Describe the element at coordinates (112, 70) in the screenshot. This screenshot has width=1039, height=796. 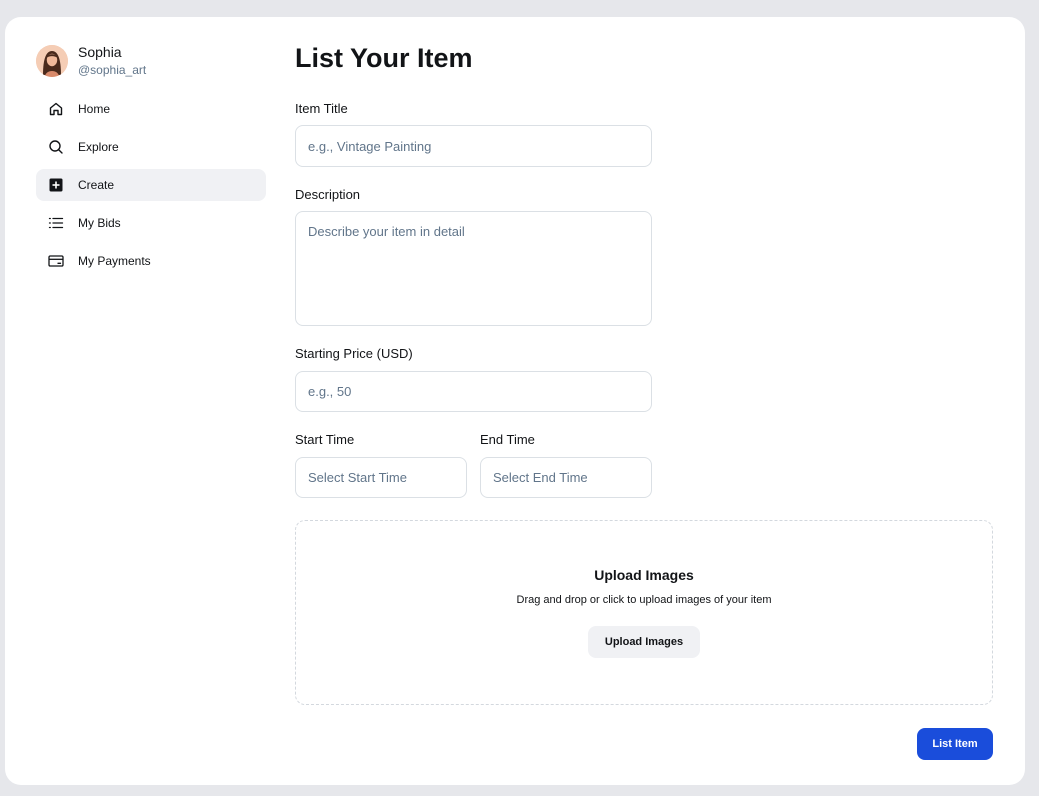
I see `user-handle: @sophia_art` at that location.